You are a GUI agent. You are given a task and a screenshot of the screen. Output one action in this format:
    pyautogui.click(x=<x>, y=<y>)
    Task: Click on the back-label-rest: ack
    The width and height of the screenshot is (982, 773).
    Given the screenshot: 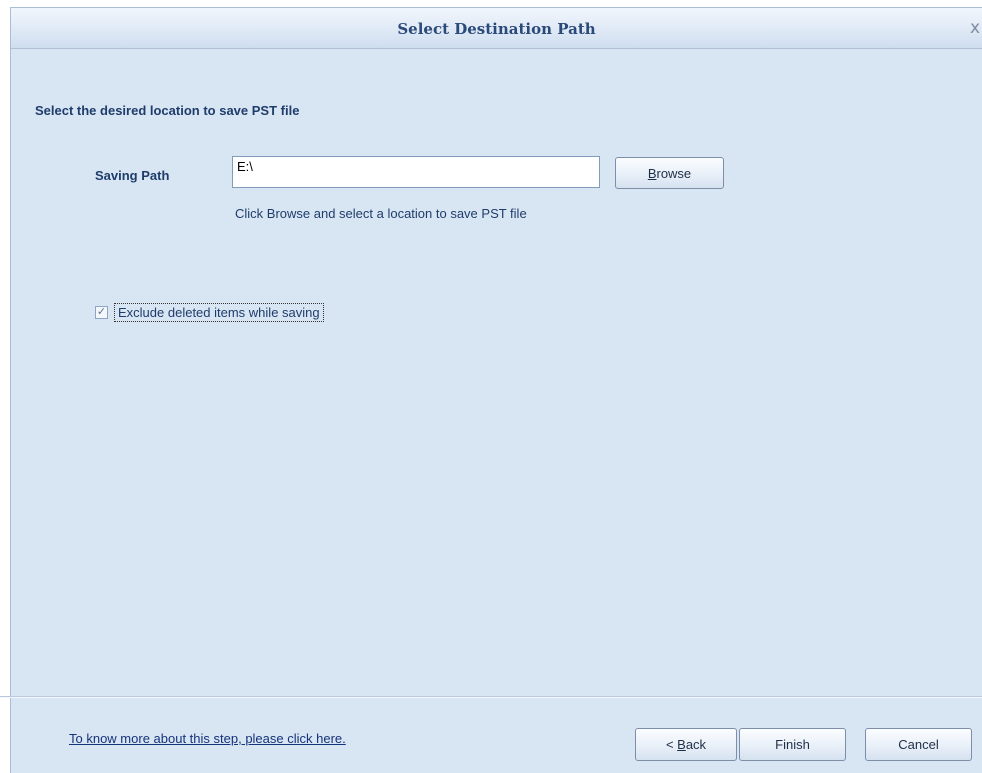 What is the action you would take?
    pyautogui.click(x=696, y=744)
    